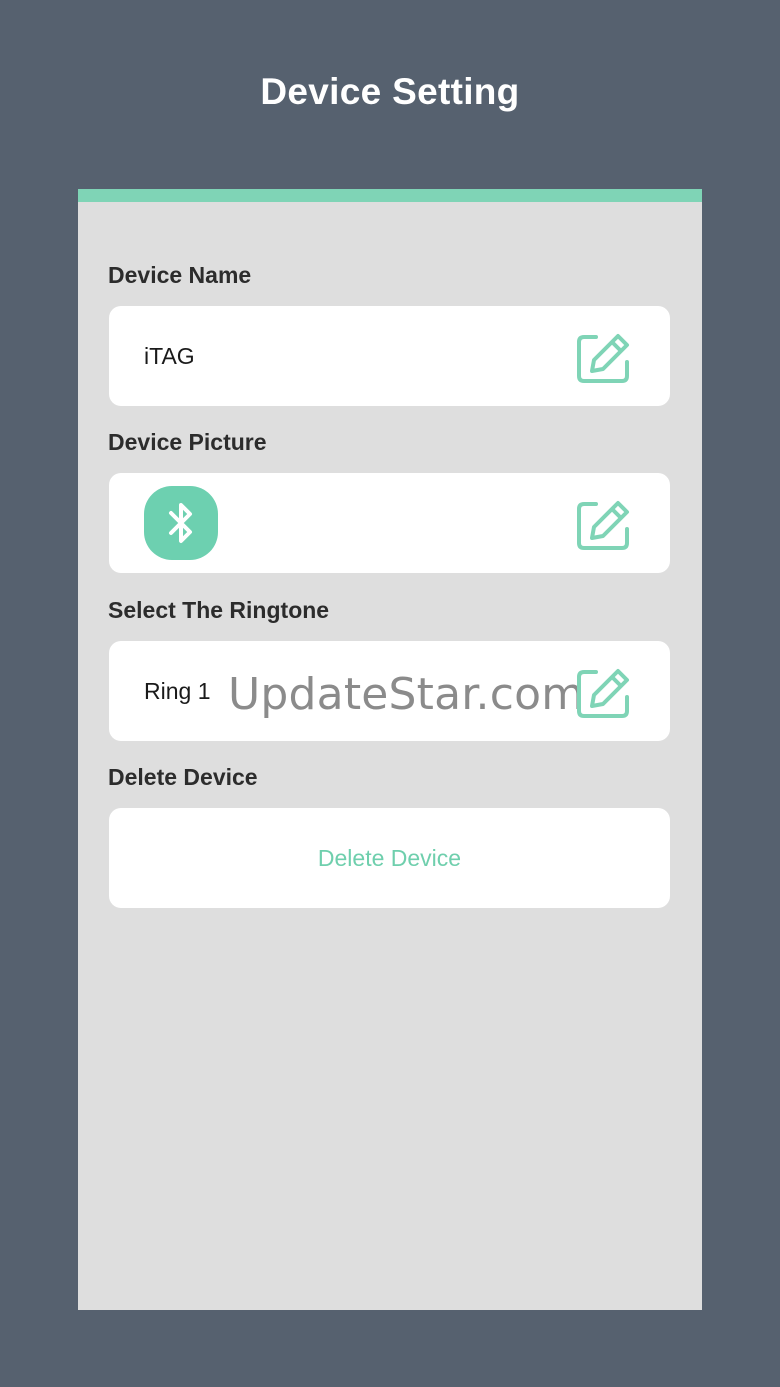 This screenshot has height=1387, width=780. What do you see at coordinates (389, 523) in the screenshot?
I see `device-picture-row` at bounding box center [389, 523].